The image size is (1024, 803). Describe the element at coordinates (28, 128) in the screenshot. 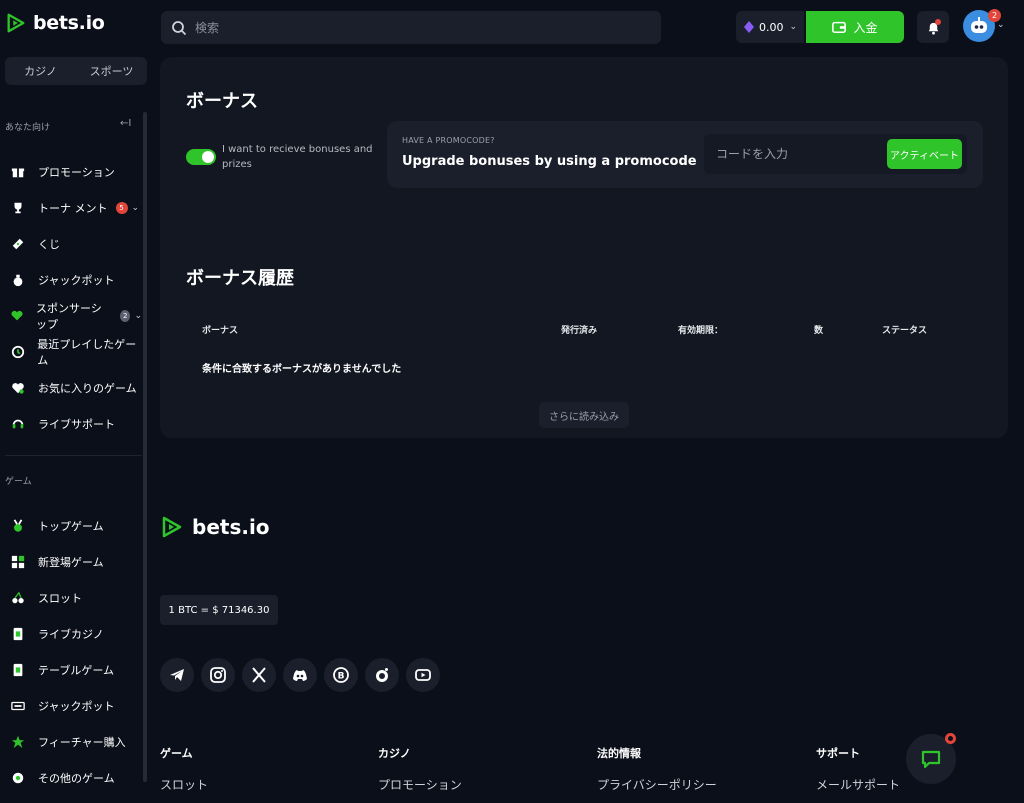

I see `section-for-you: あなた向け` at that location.